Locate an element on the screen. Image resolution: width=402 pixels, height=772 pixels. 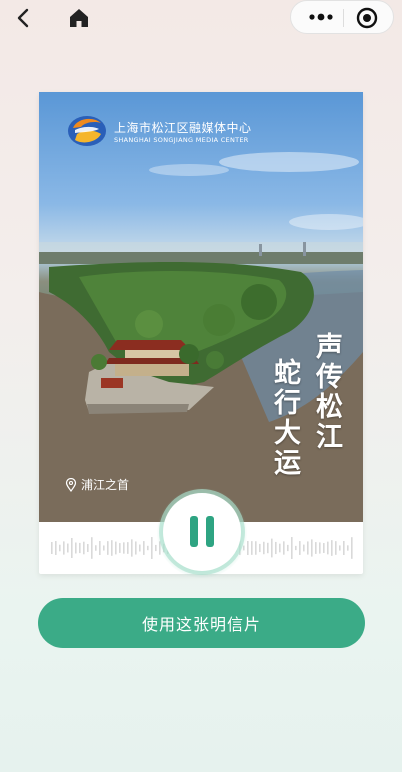
target-close-icon is located at coordinates (367, 18).